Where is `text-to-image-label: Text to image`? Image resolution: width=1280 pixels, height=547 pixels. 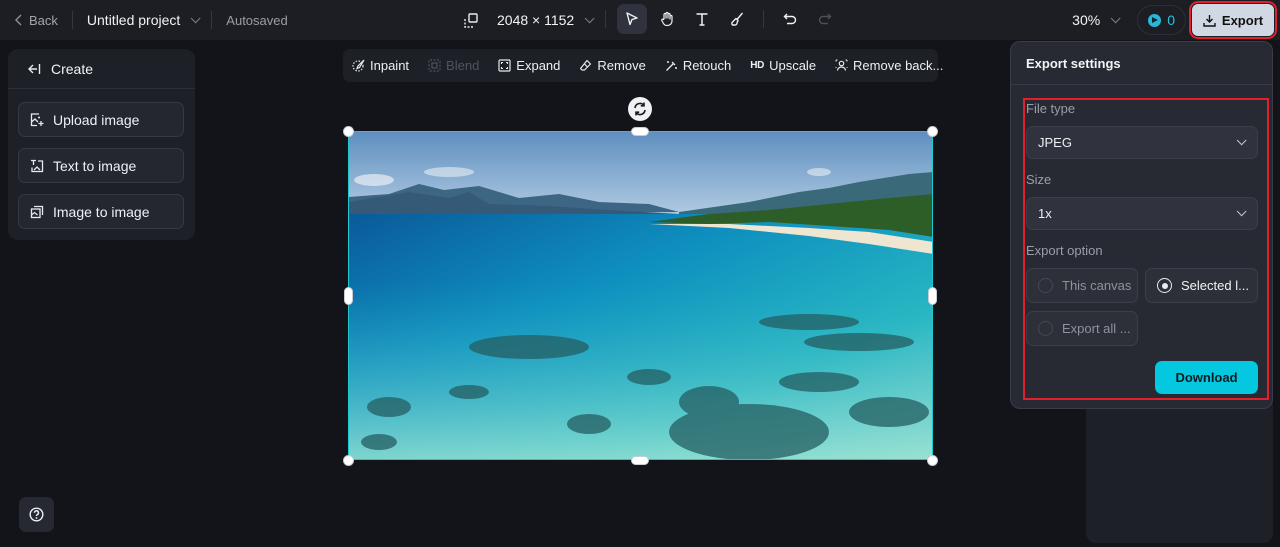 text-to-image-label: Text to image is located at coordinates (95, 165).